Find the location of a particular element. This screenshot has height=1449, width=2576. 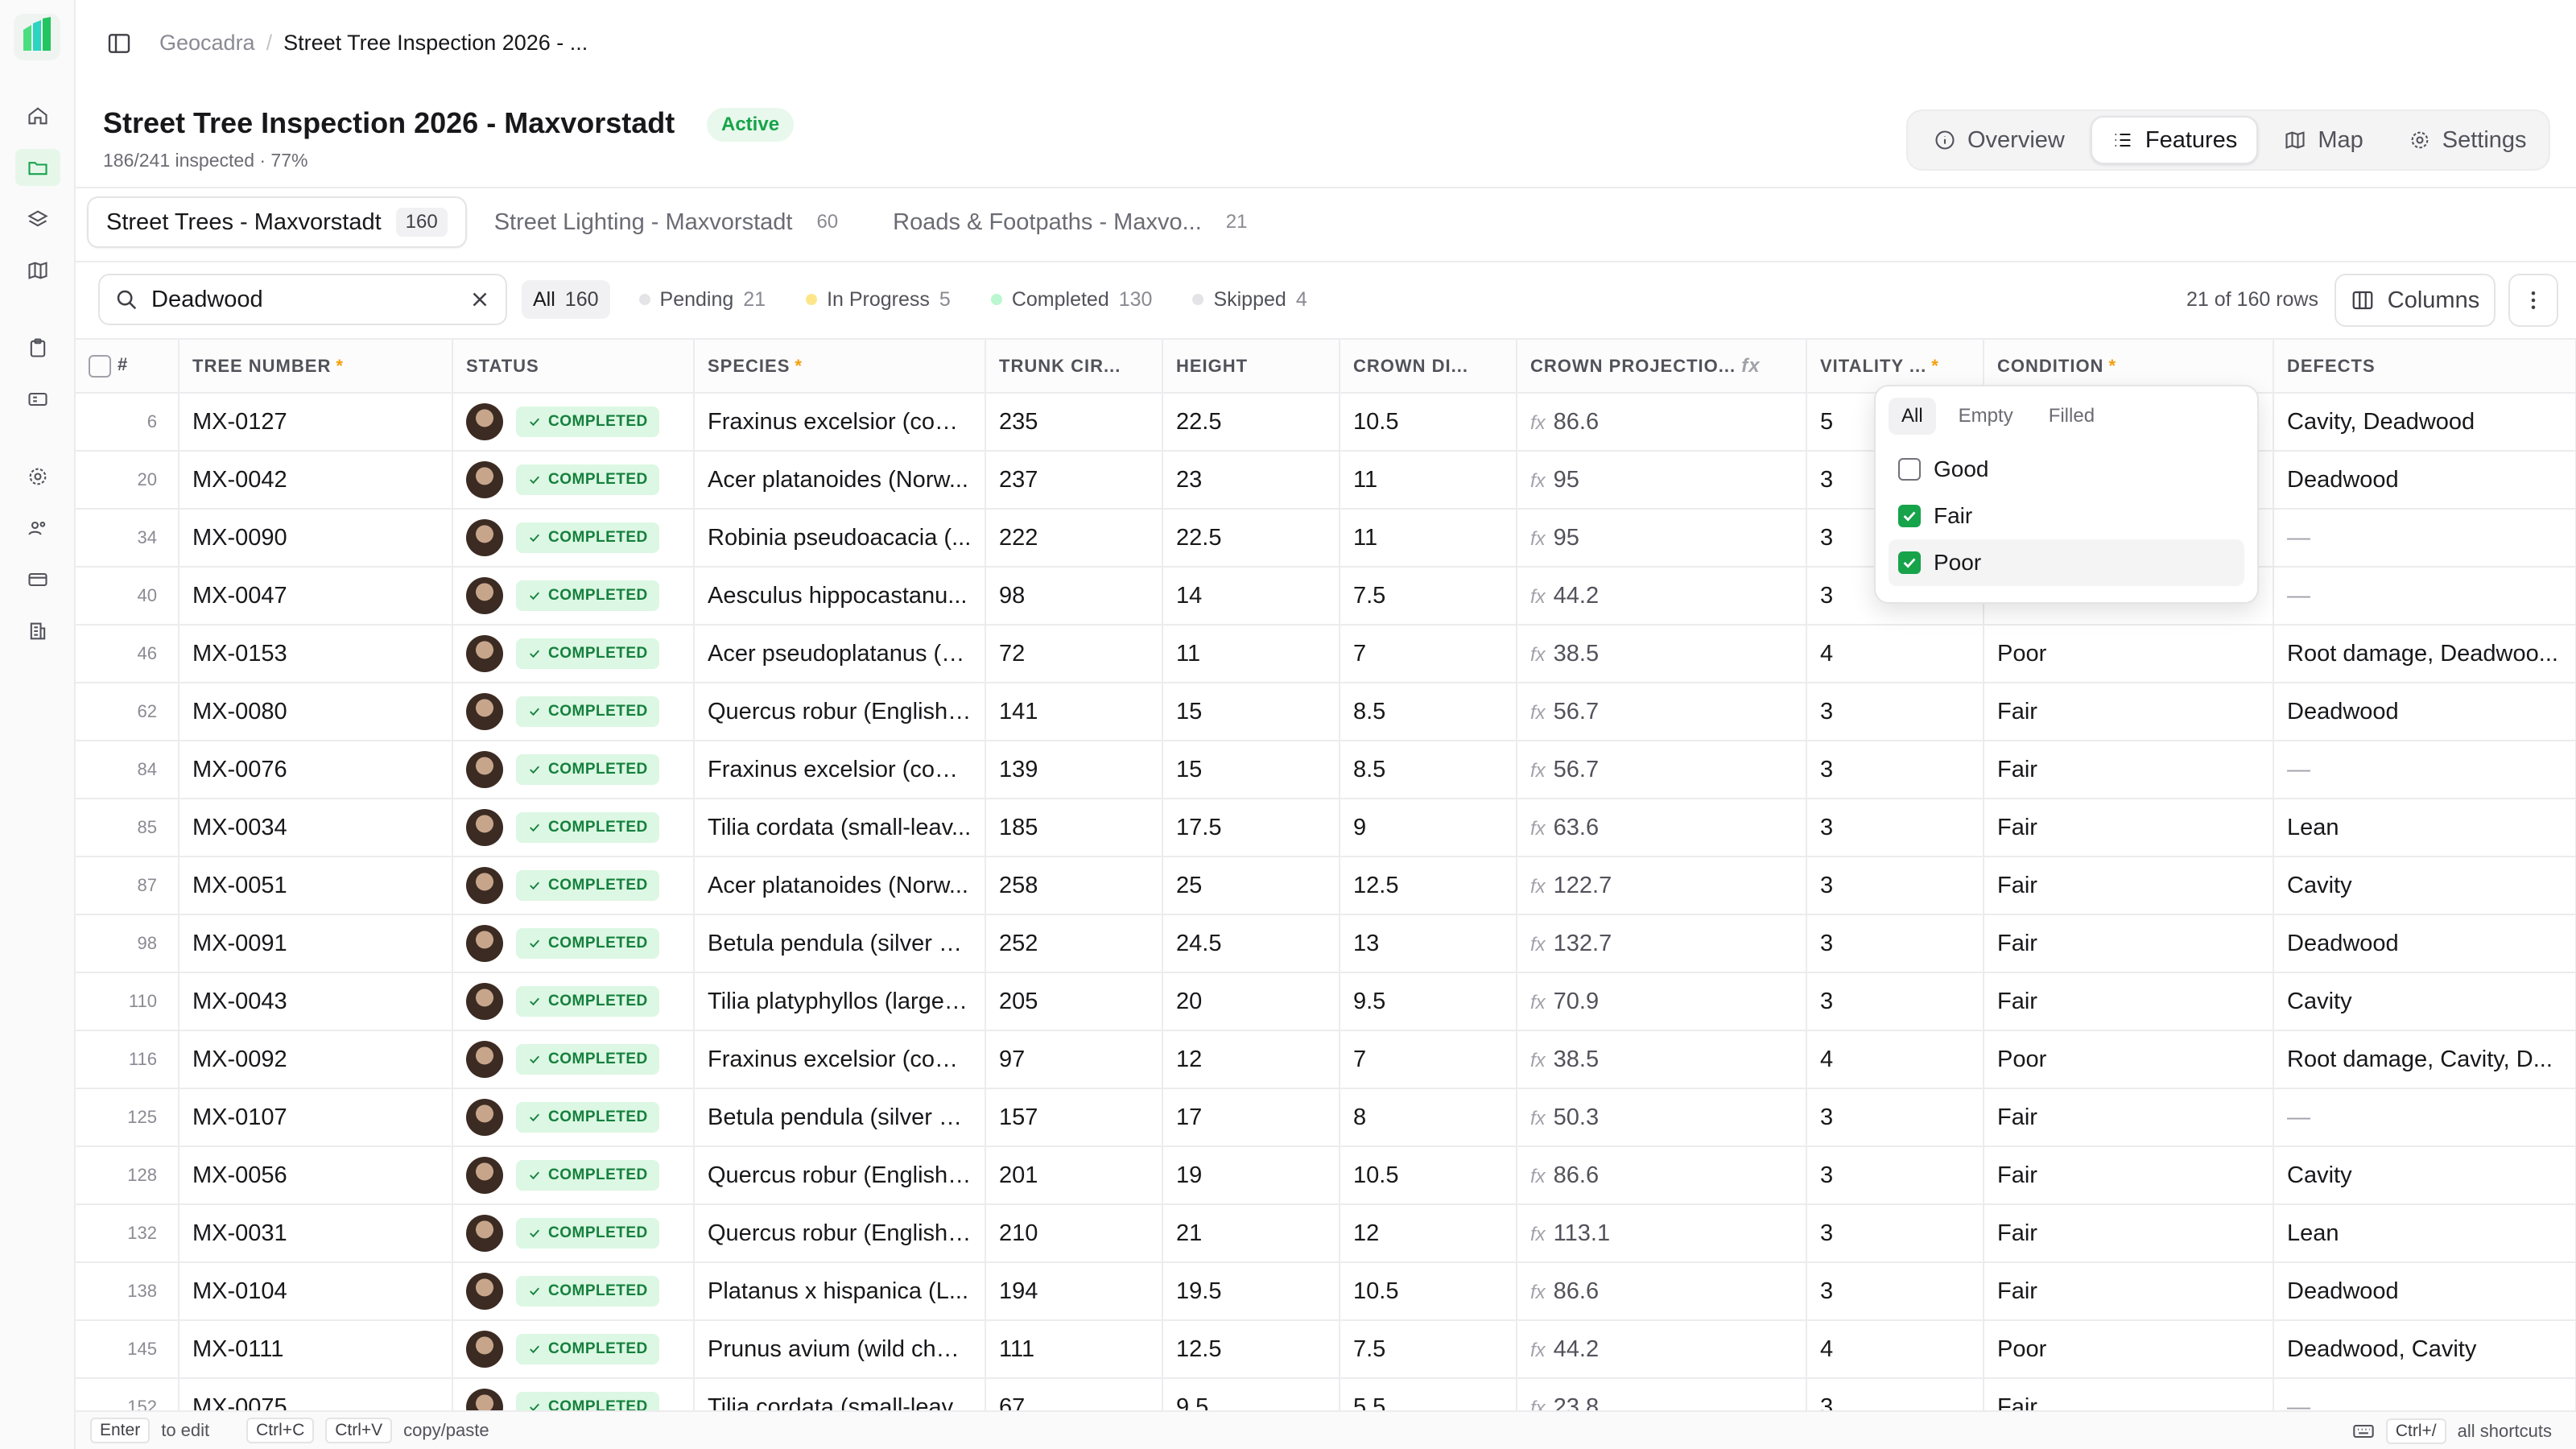

status-filter-in-progress: In Progress 5 is located at coordinates (878, 299).